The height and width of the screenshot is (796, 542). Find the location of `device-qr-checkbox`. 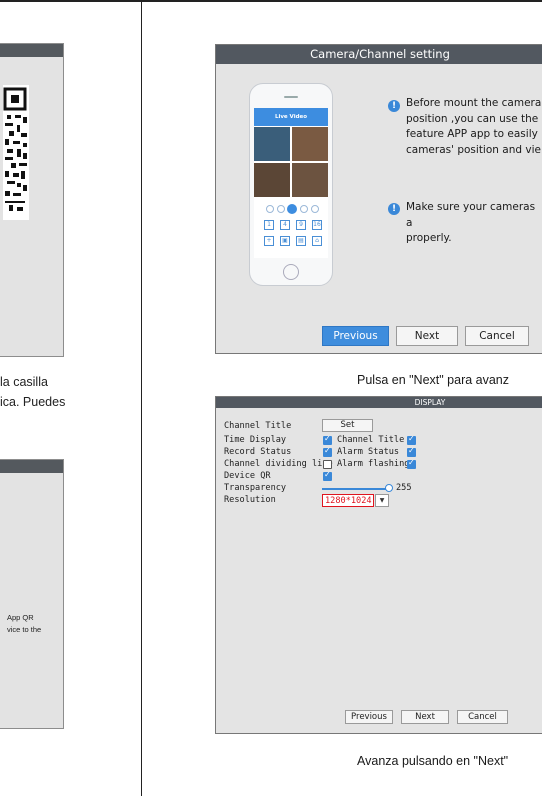

device-qr-checkbox is located at coordinates (327, 475).